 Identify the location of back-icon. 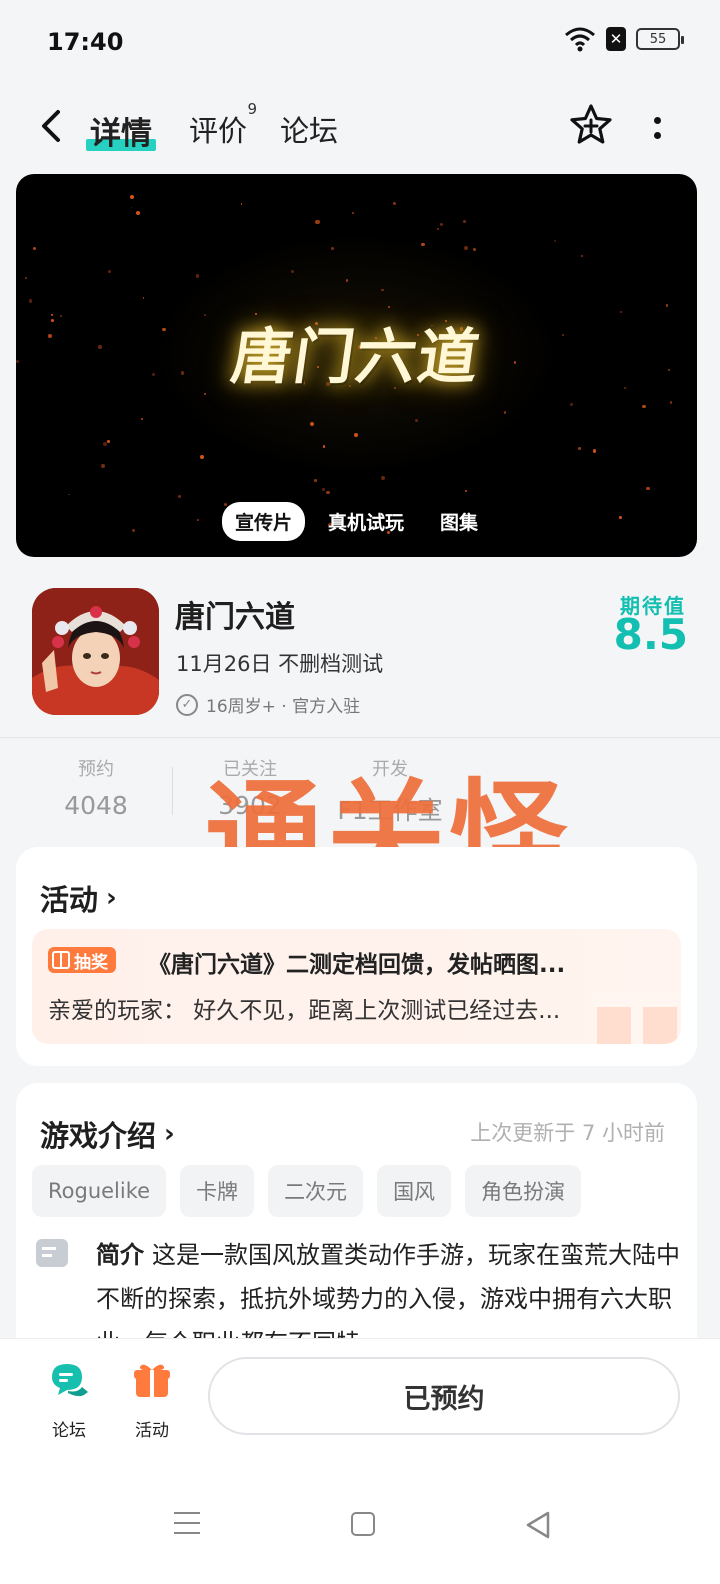
(51, 126).